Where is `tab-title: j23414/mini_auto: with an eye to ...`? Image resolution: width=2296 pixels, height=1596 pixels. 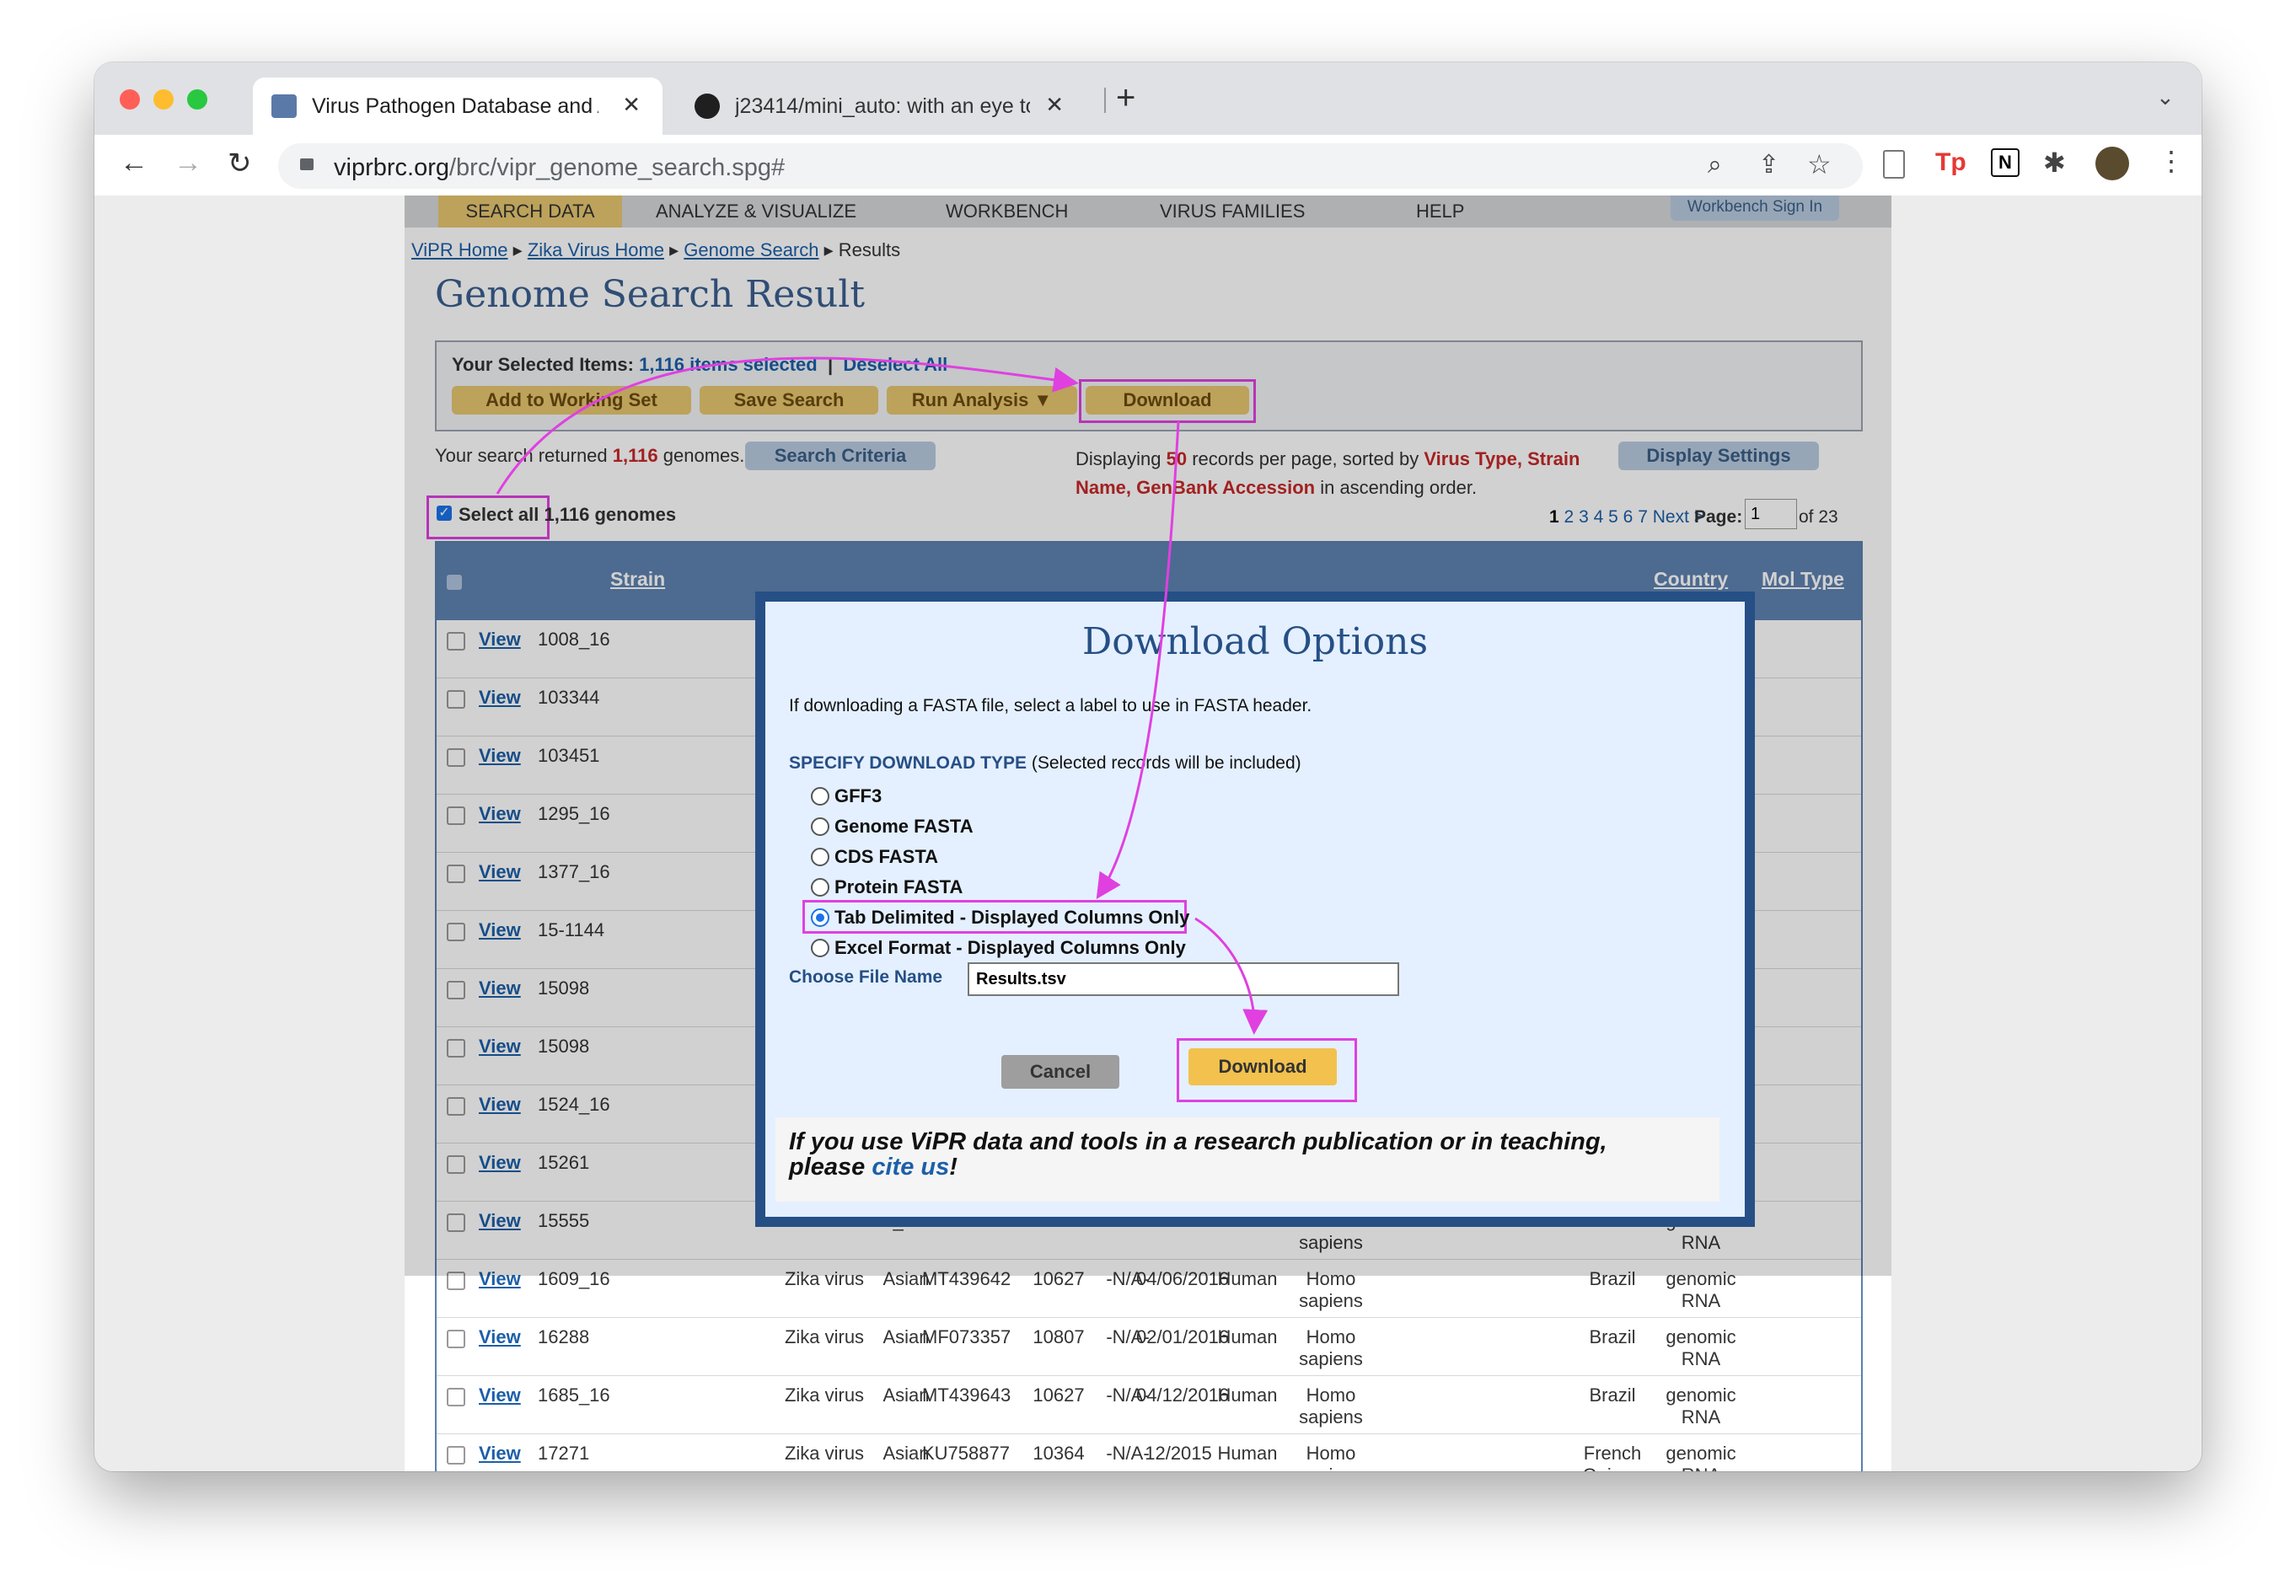 tab-title: j23414/mini_auto: with an eye to ... is located at coordinates (882, 106).